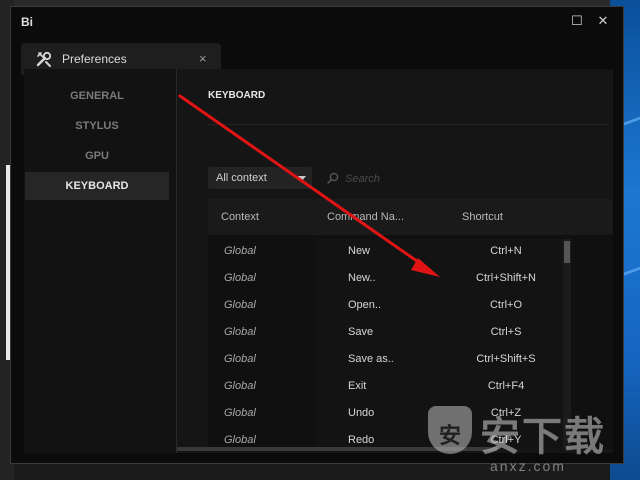 Image resolution: width=640 pixels, height=480 pixels. Describe the element at coordinates (27, 22) in the screenshot. I see `app-logo: Bi` at that location.